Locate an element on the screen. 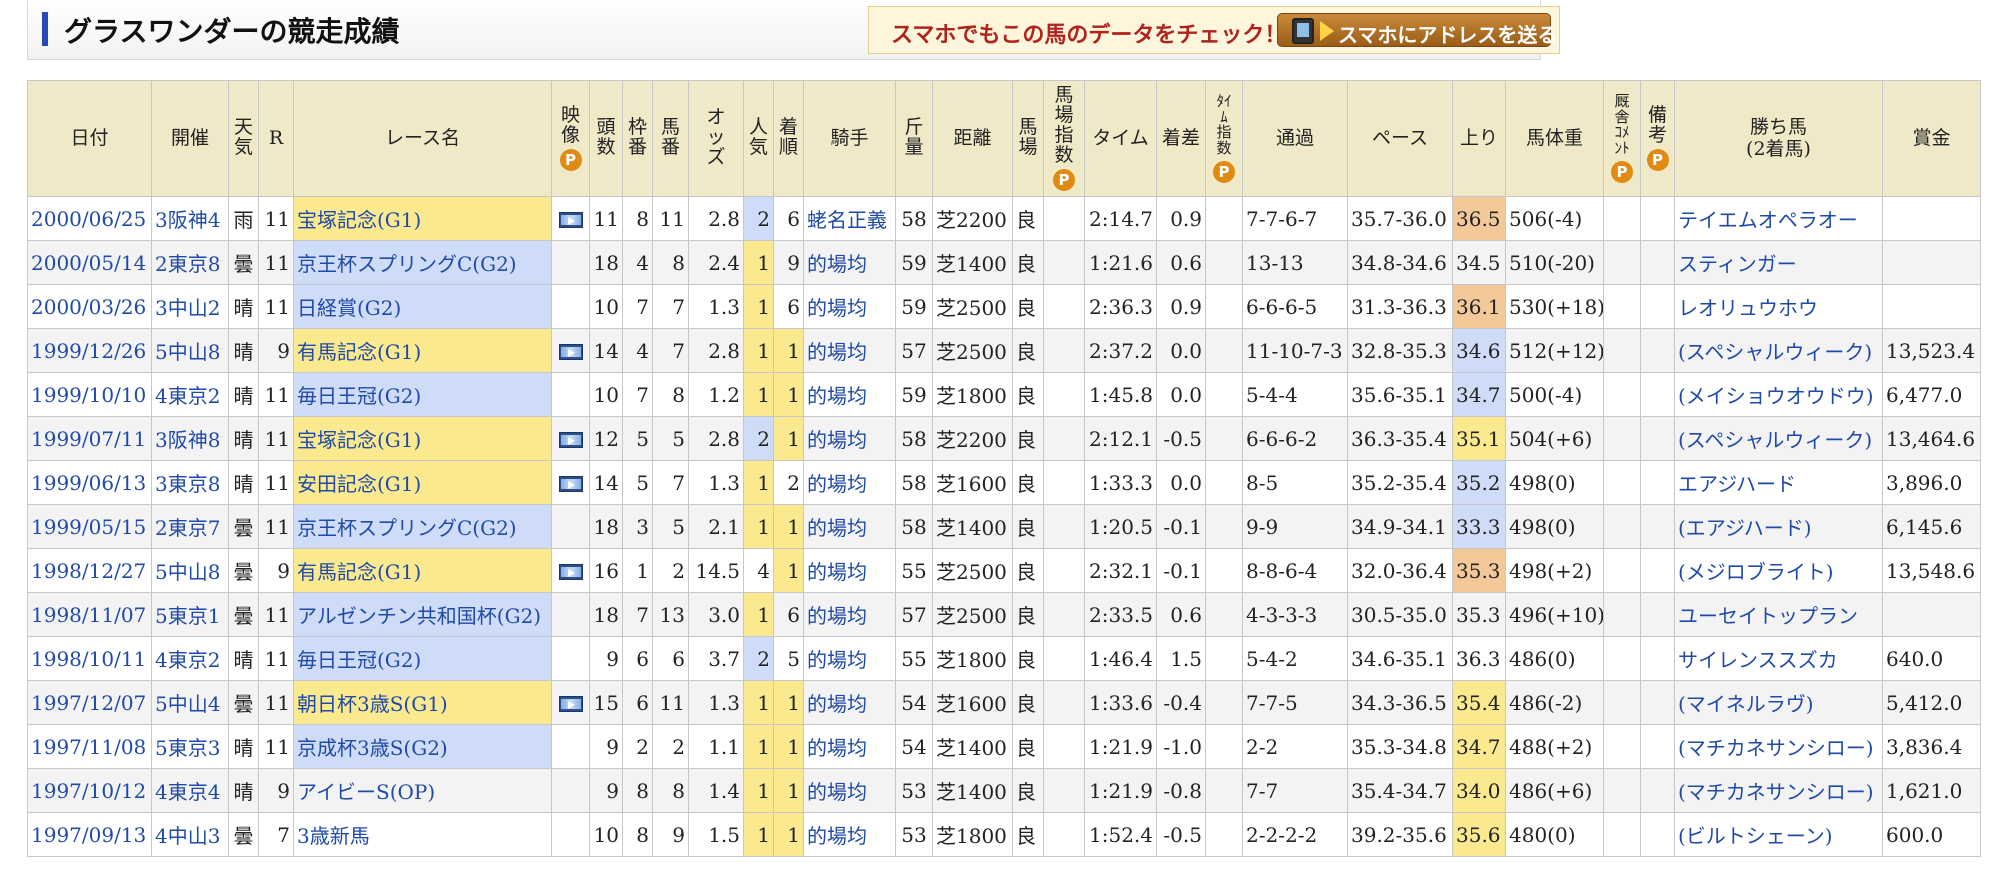  race-name-link: 京成杯3歳S(G2) is located at coordinates (422, 746).